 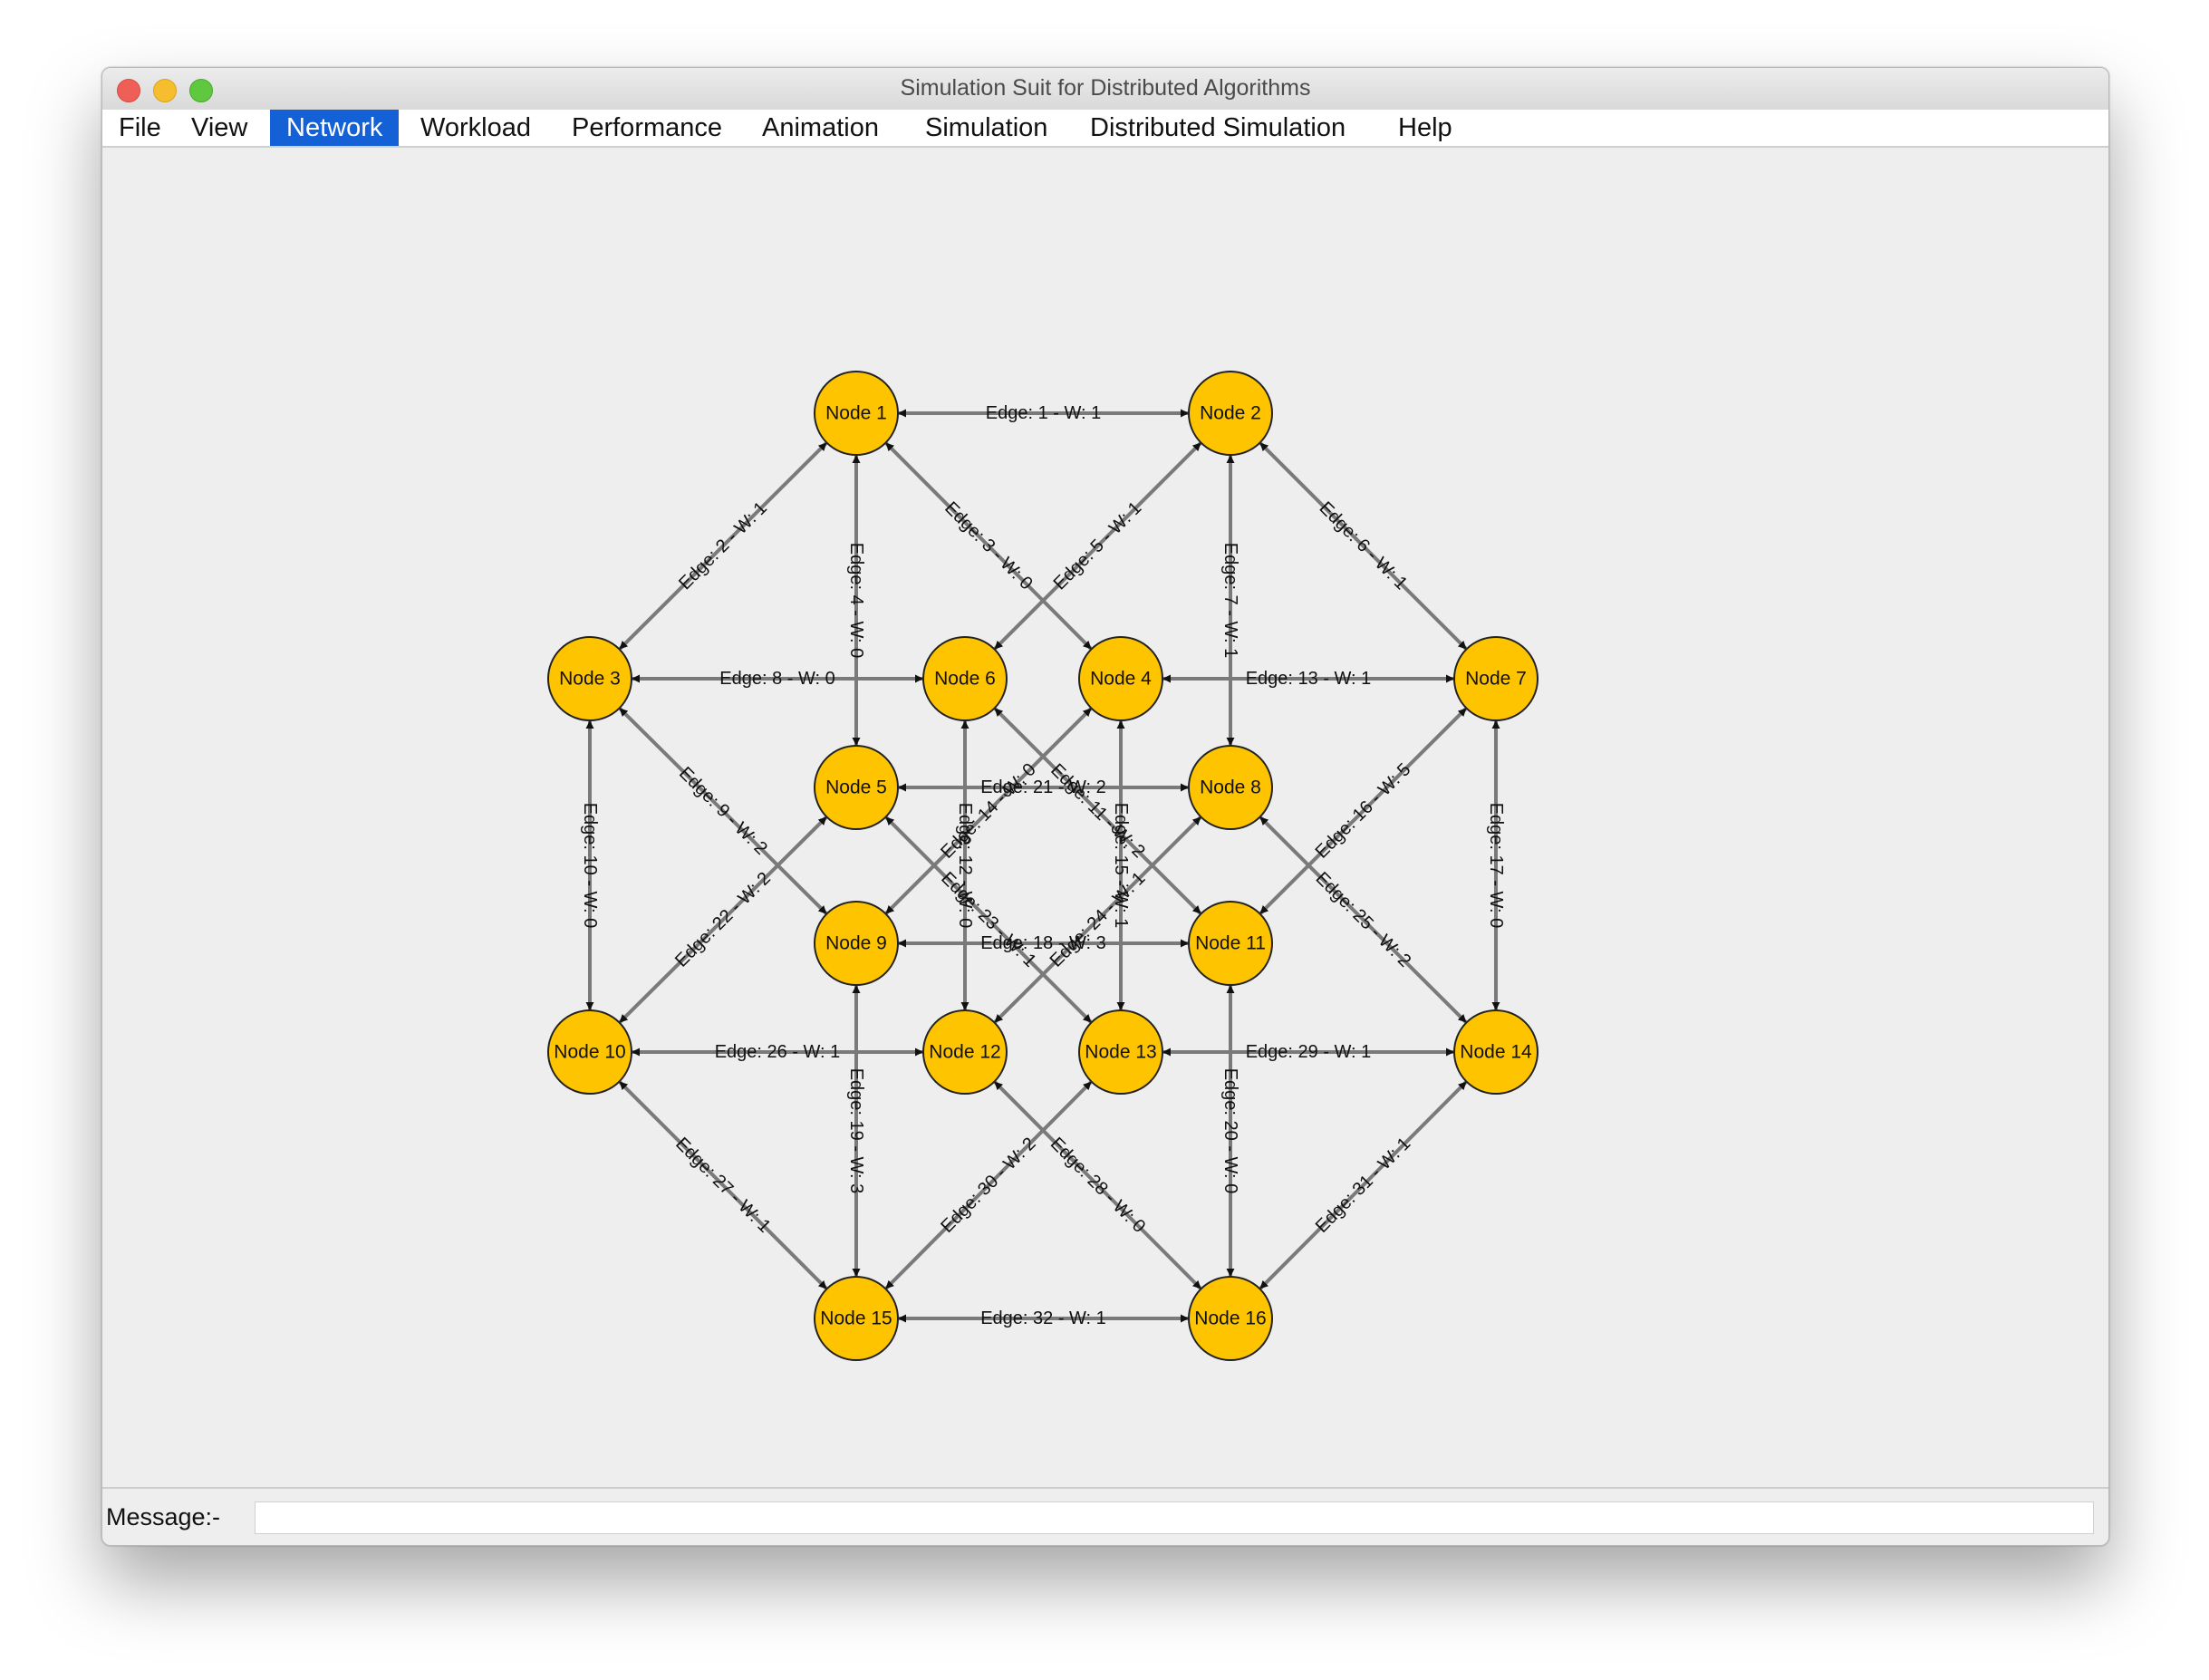 I want to click on graph-node: Node 7, so click(x=1496, y=678).